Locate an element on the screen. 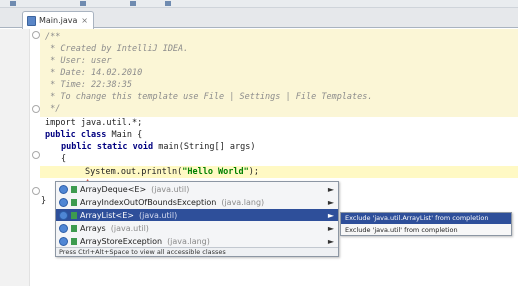  completion-item-name: ArrayIndexOutOfBoundsException is located at coordinates (148, 202).